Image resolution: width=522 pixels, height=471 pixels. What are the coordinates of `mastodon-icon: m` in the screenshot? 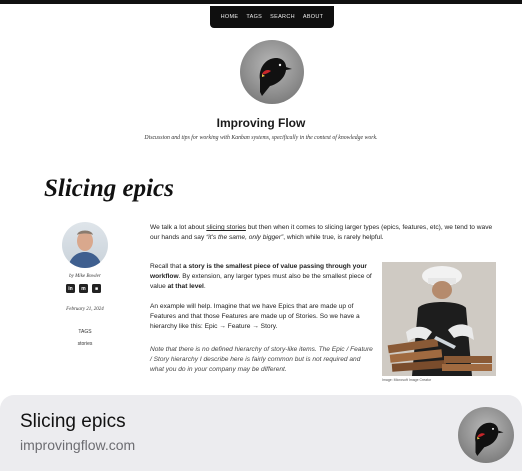 It's located at (83, 288).